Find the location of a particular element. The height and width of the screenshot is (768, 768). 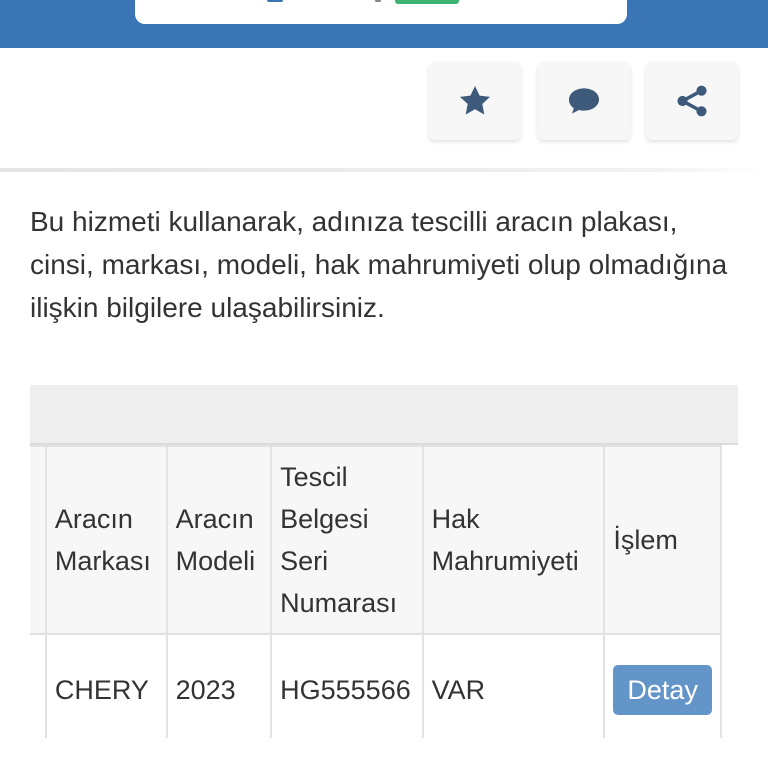

comment-button is located at coordinates (584, 101).